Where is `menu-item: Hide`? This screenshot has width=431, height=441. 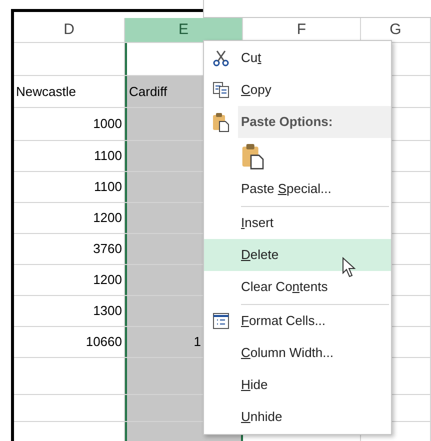 menu-item: Hide is located at coordinates (297, 385).